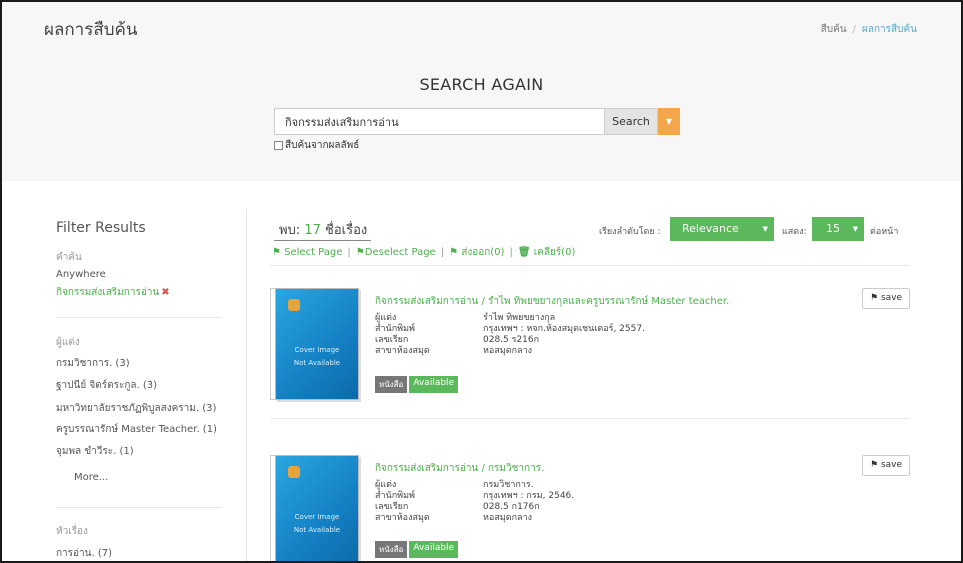 The width and height of the screenshot is (963, 563). Describe the element at coordinates (459, 468) in the screenshot. I see `result-title-link: กิจกรรมส่งเสริมการอ่าน / กรมวิชาการ.` at that location.